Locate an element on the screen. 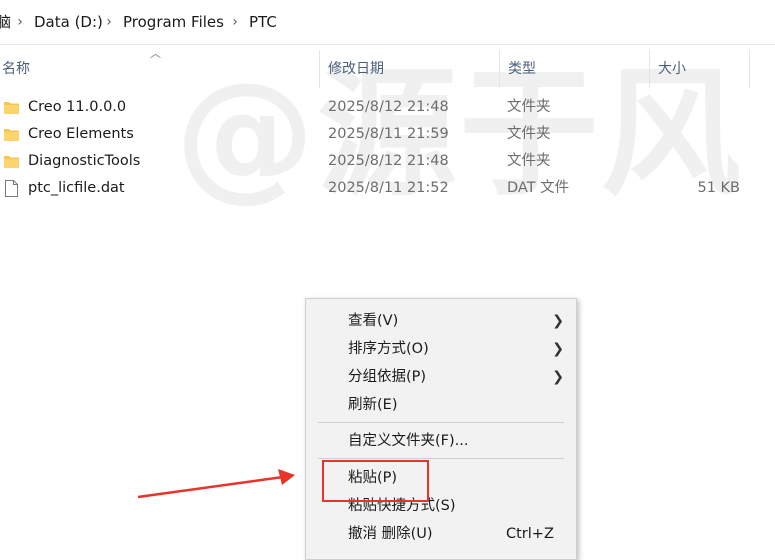 This screenshot has width=775, height=560. address-bar: 脑 › Data (D:) › Program Files › PTC is located at coordinates (387, 22).